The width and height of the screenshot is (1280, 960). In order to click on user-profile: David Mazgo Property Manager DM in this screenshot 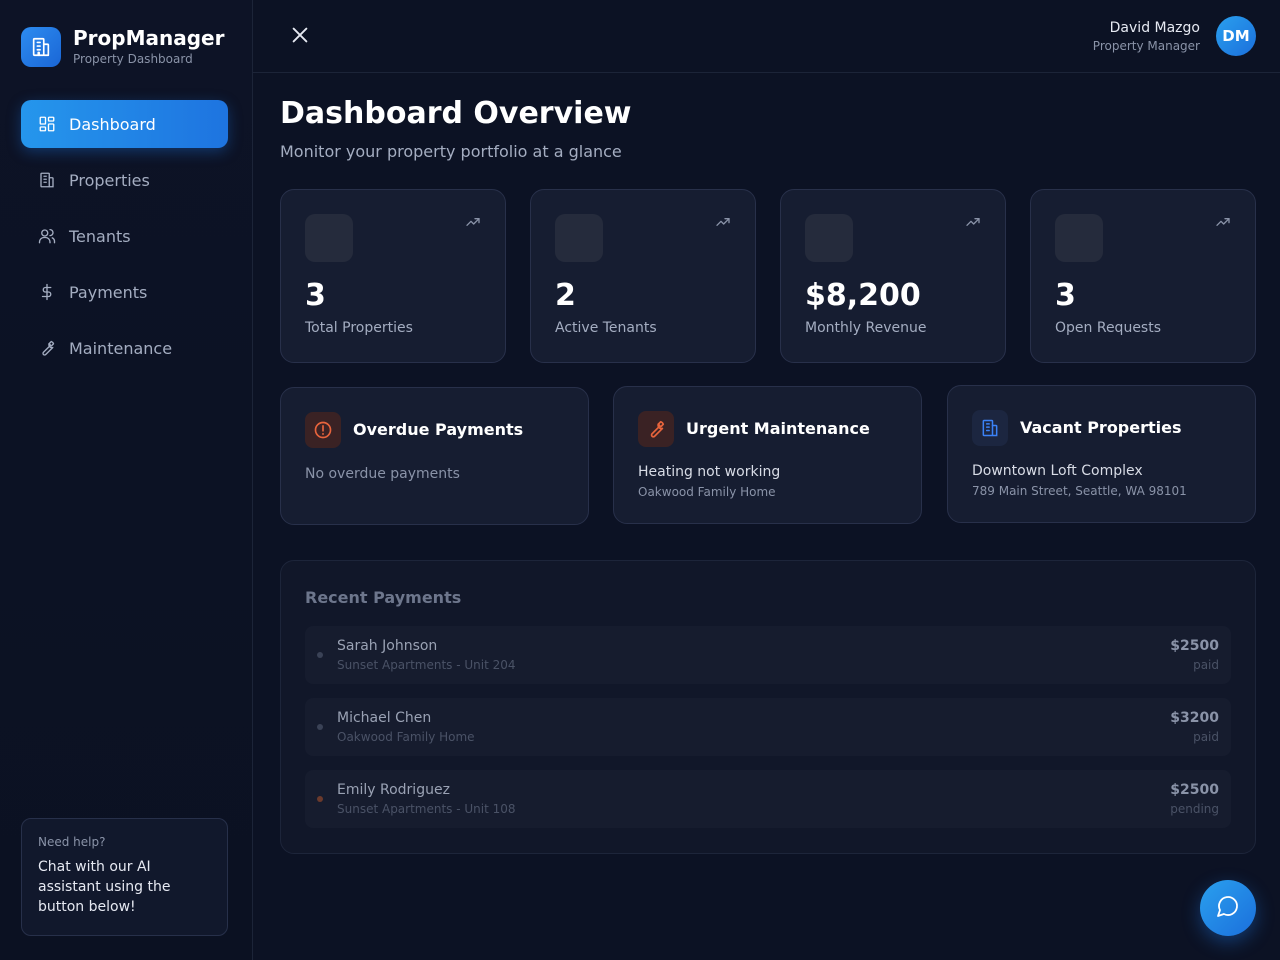, I will do `click(1174, 36)`.